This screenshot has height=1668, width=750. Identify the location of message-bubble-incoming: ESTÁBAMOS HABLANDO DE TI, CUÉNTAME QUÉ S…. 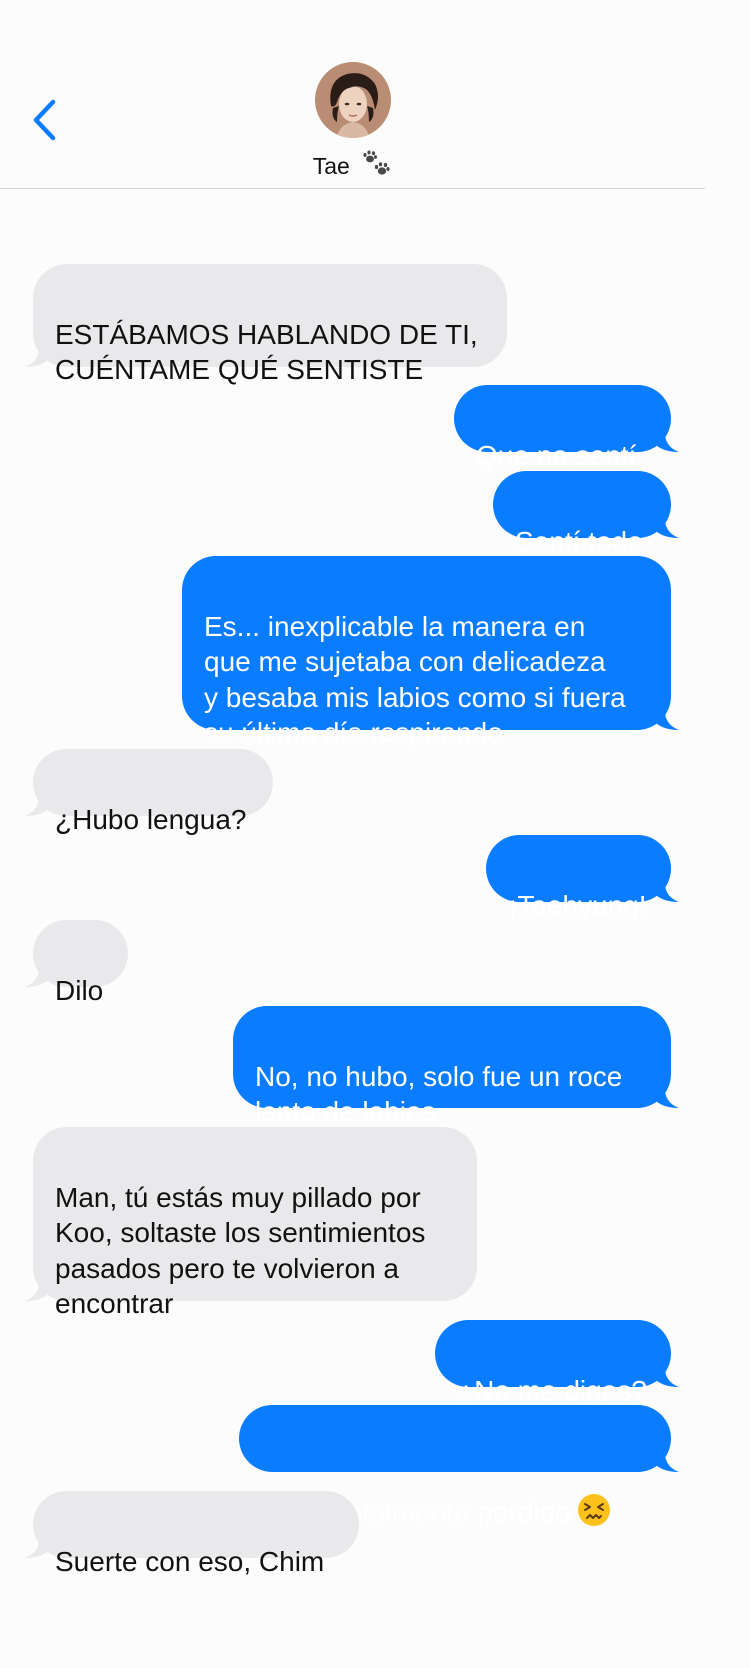
(266, 324).